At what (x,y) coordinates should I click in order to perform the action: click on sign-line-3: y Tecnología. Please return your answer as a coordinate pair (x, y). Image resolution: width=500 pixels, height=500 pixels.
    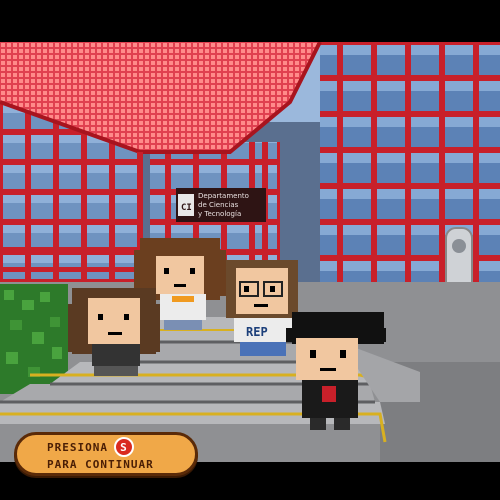
    Looking at the image, I should click on (219, 214).